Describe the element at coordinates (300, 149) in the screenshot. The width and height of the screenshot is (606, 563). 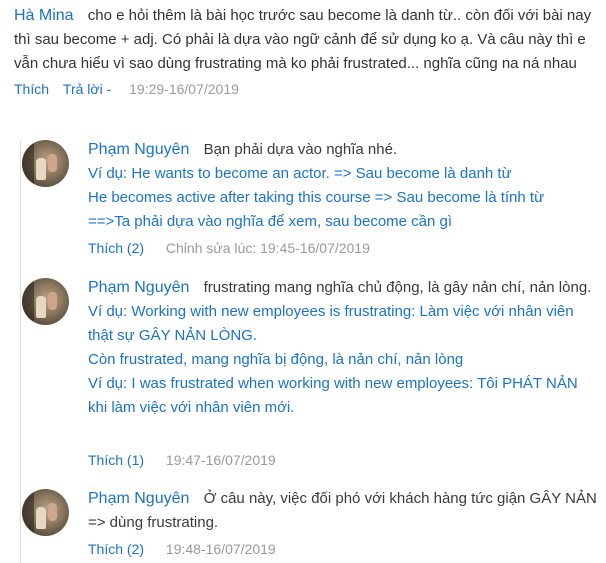
I see `reply-text: Bạn phải dựa vào nghĩa nhé.` at that location.